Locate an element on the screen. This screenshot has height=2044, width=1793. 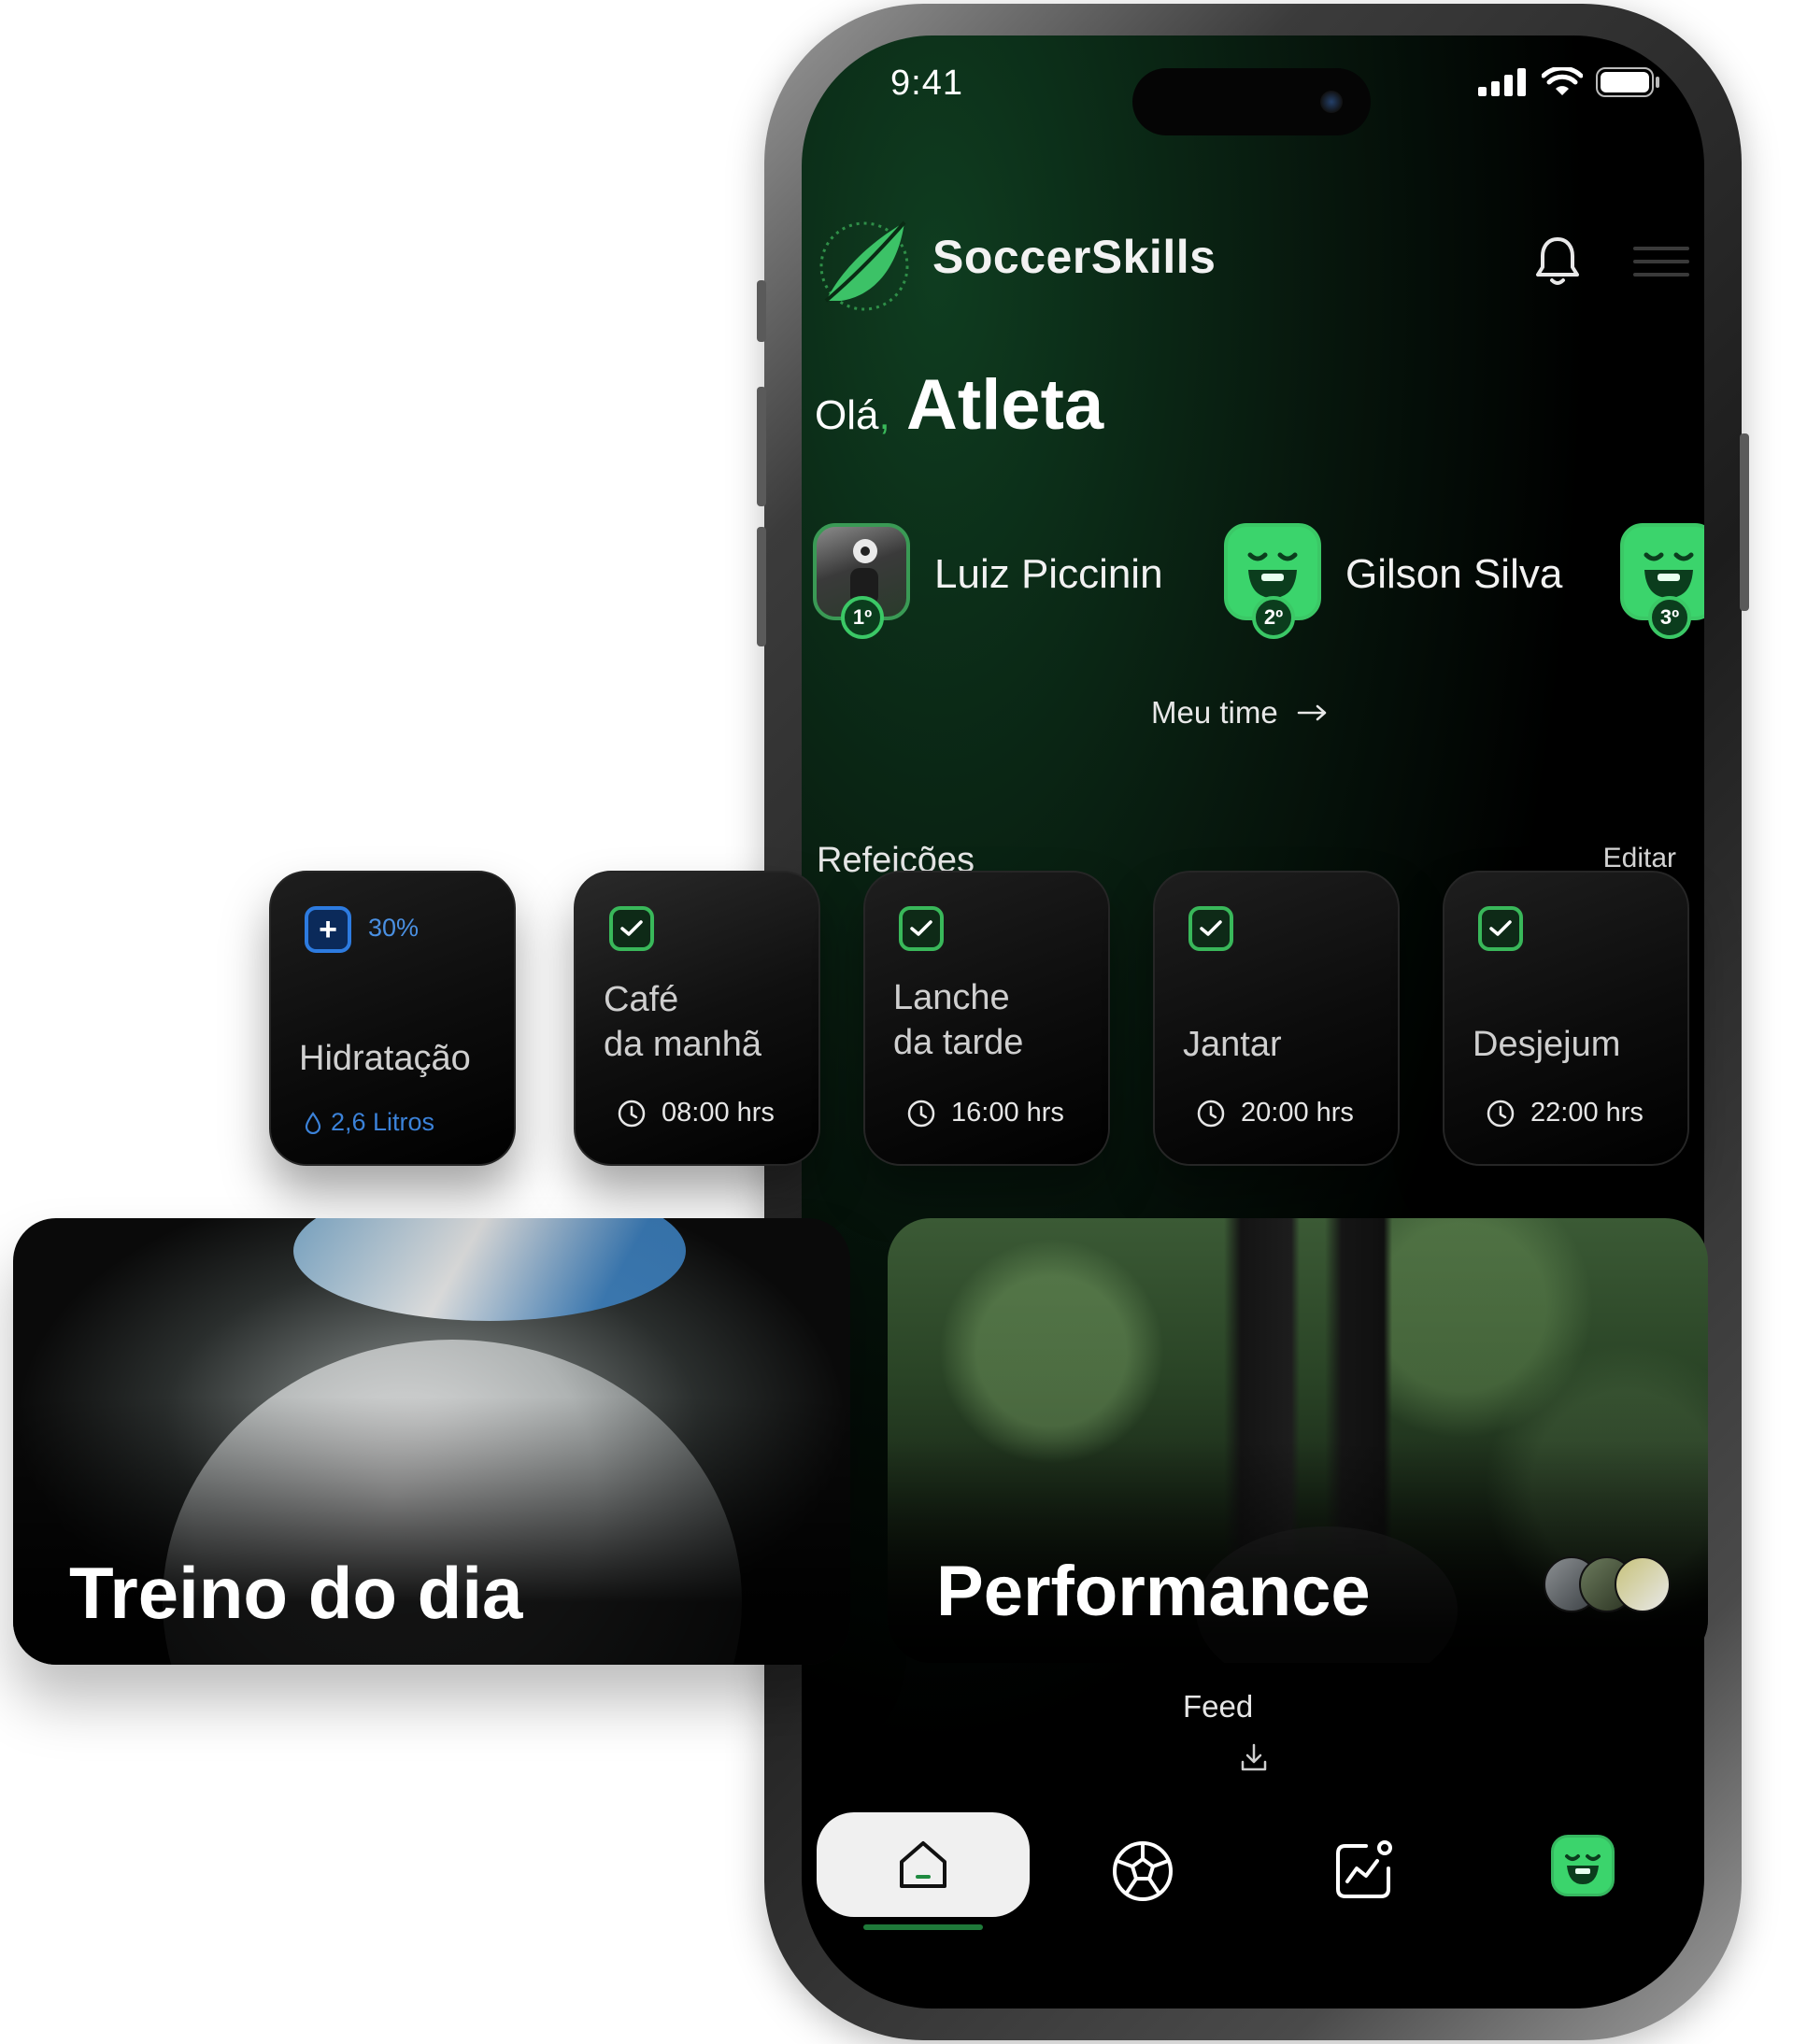
hydration-title: Hidratação is located at coordinates (385, 1059).